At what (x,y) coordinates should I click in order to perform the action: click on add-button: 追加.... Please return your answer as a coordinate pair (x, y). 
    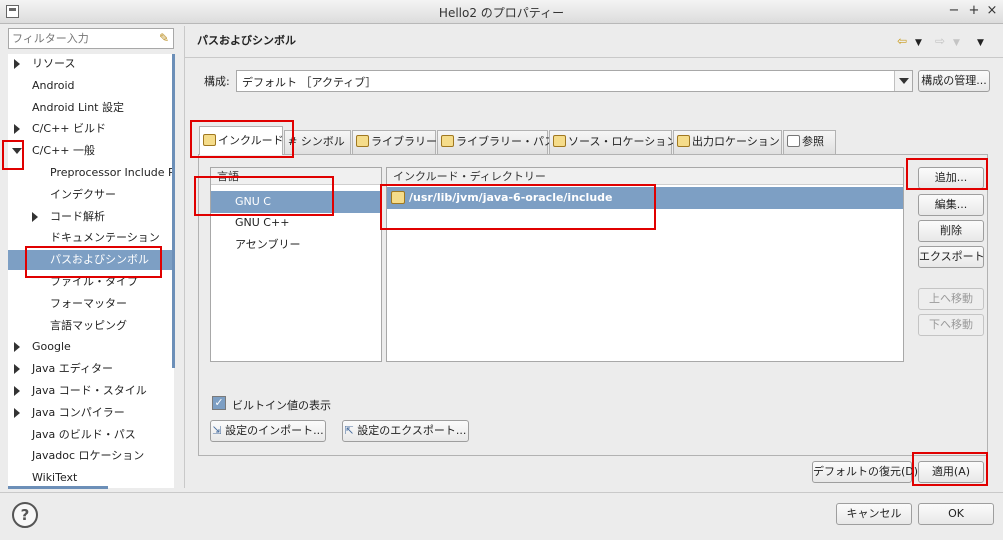
    Looking at the image, I should click on (951, 178).